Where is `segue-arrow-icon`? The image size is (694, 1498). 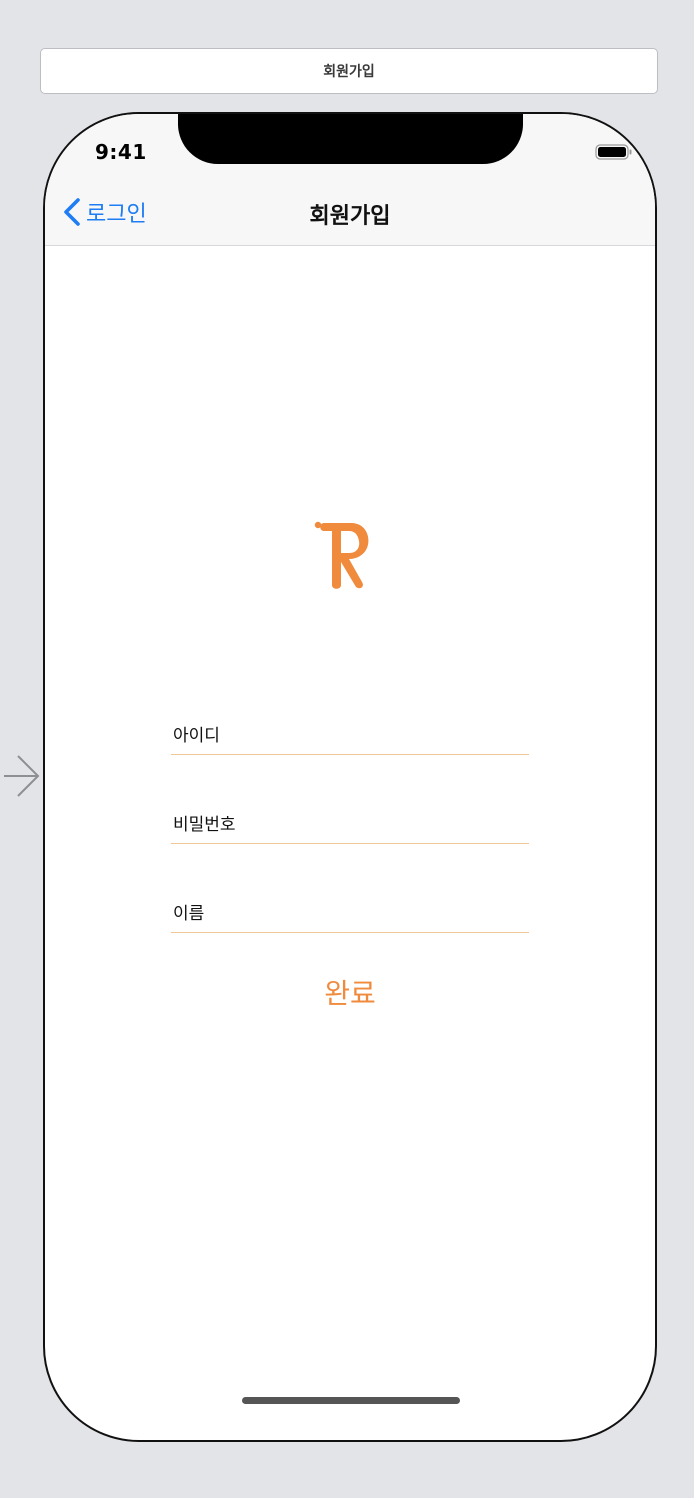
segue-arrow-icon is located at coordinates (22, 776).